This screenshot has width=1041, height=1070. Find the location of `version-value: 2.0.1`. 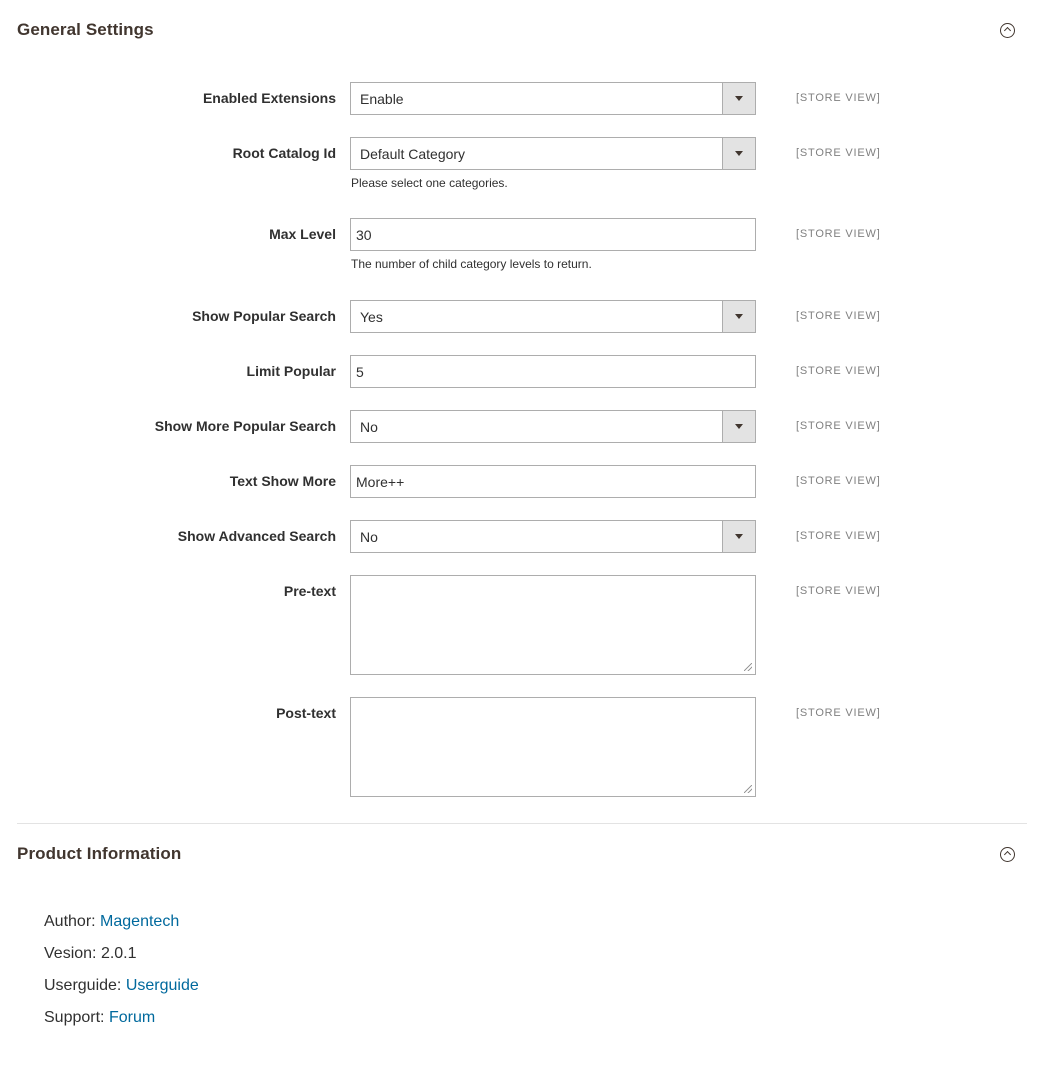

version-value: 2.0.1 is located at coordinates (118, 953).